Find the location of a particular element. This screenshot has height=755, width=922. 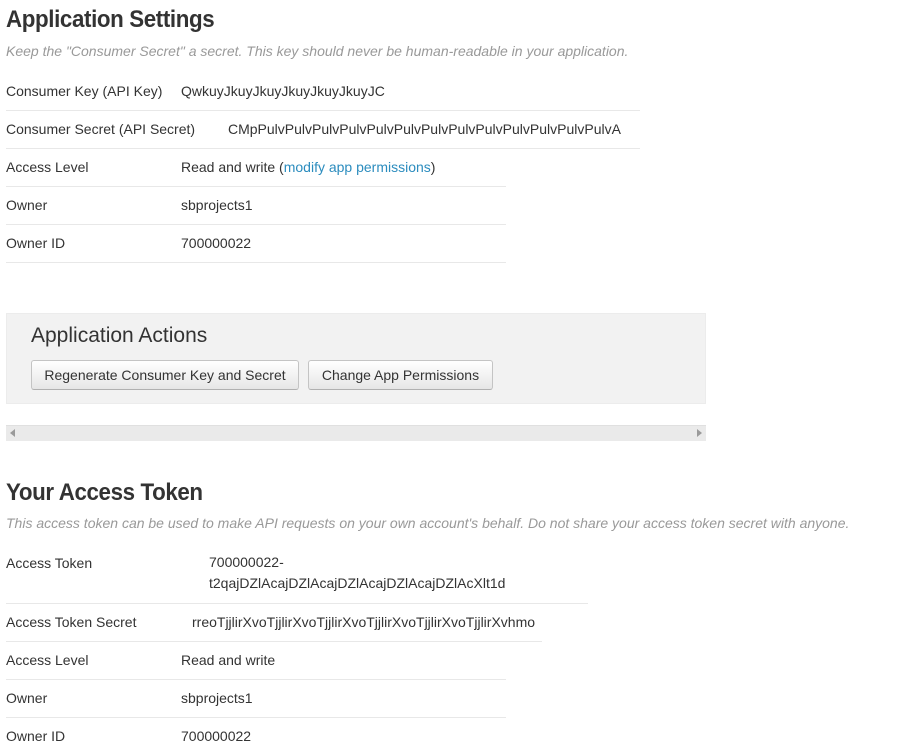

access-token-value-line1: 700000022- is located at coordinates (246, 562).